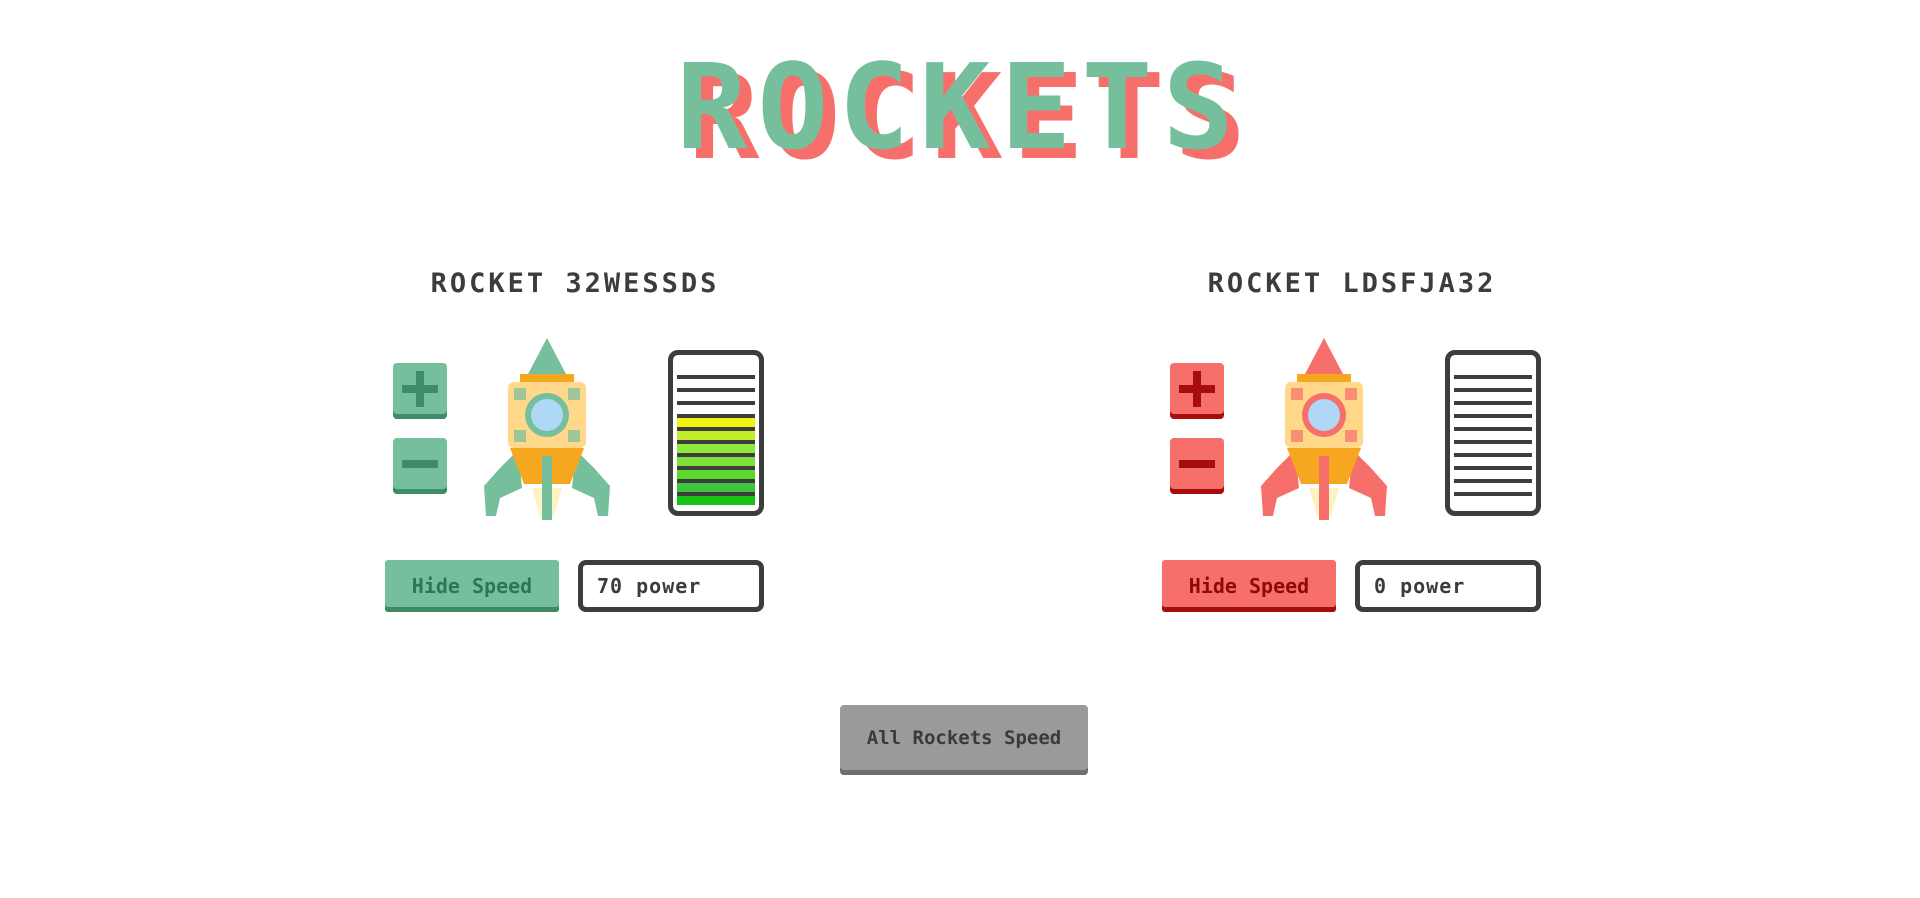  I want to click on rocket-card-1: ROCKET 32WESSDS Hide Speed 70 power, so click(585, 443).